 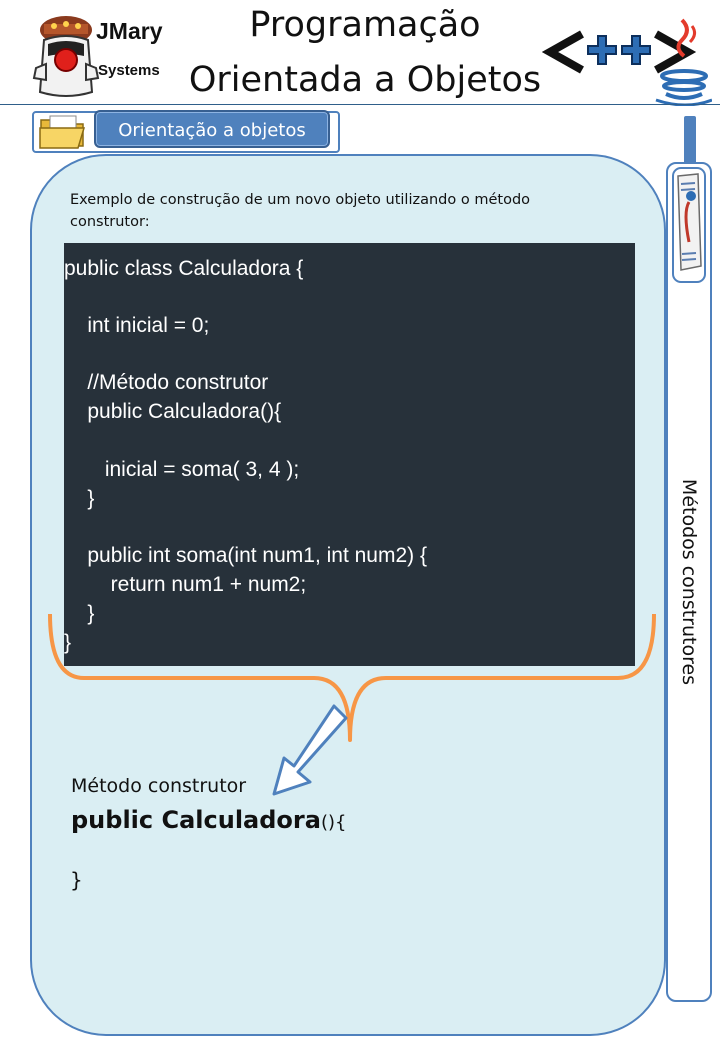 What do you see at coordinates (79, 498) in the screenshot?
I see `code-line: }` at bounding box center [79, 498].